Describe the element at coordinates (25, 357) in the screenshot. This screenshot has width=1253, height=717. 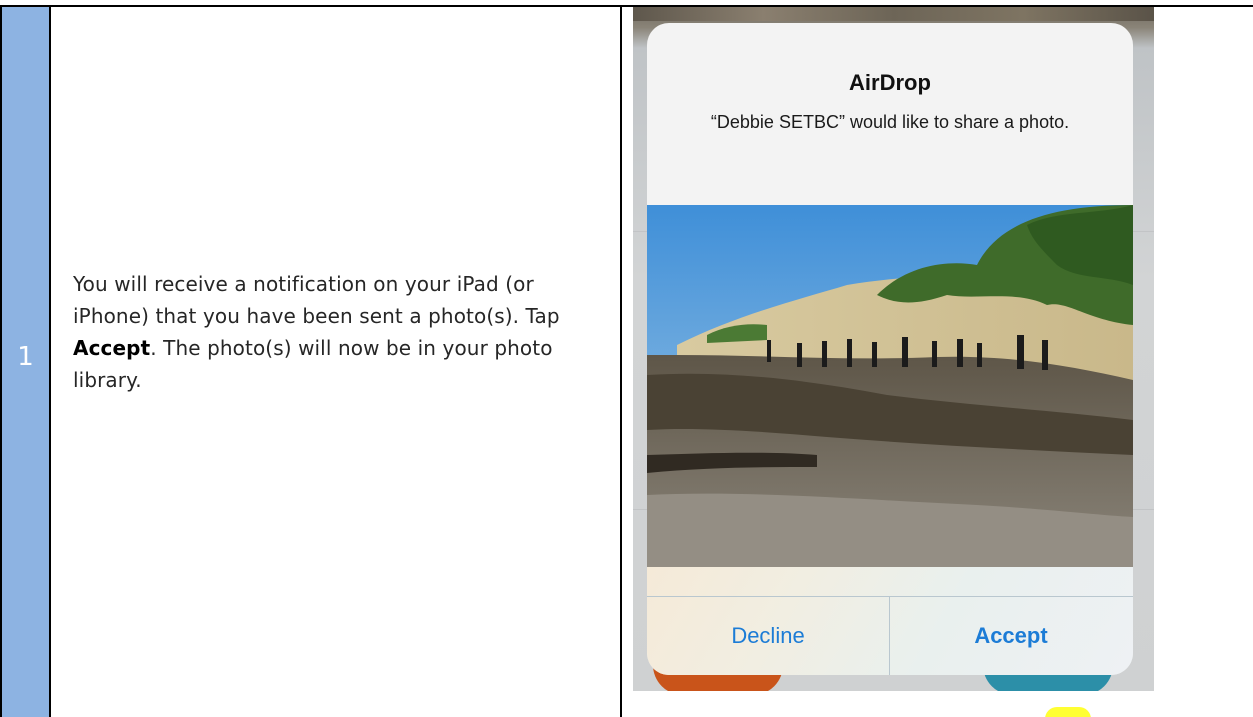
I see `step-number: 1` at that location.